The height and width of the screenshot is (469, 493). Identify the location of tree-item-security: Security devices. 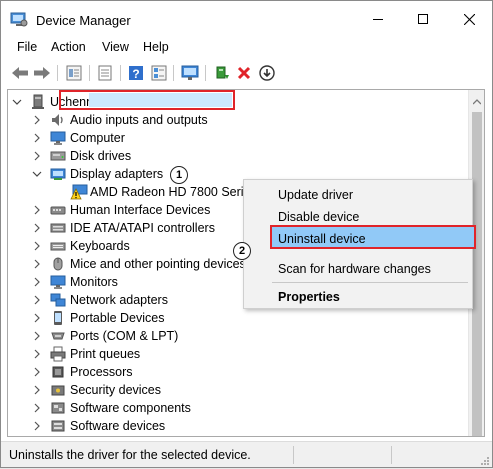
(238, 390).